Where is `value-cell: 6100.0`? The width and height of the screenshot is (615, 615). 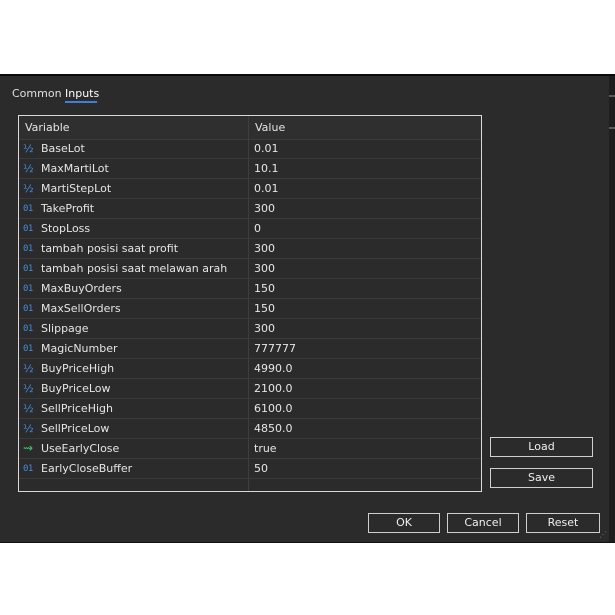 value-cell: 6100.0 is located at coordinates (365, 408).